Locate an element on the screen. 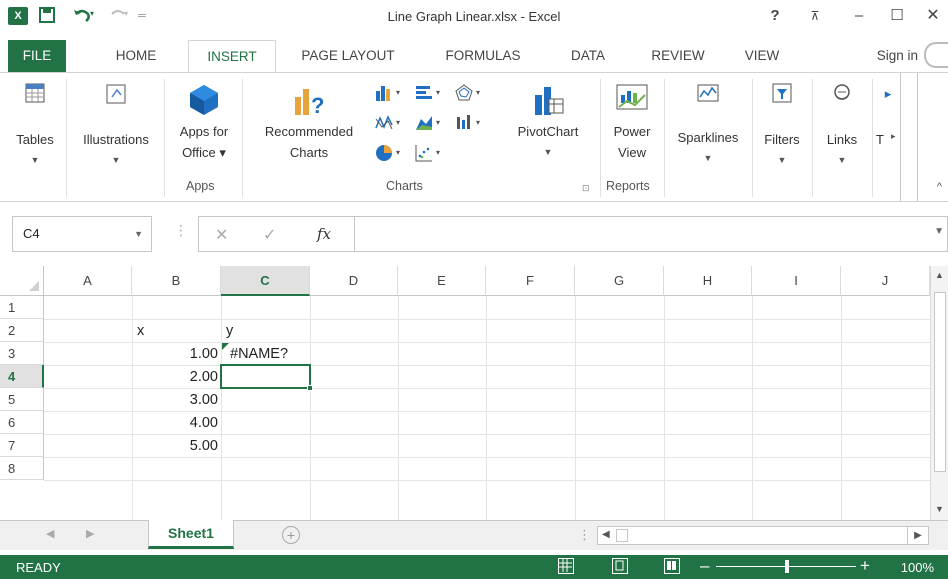 The height and width of the screenshot is (579, 948). expand-formula-bar-icon: ▼ is located at coordinates (939, 231).